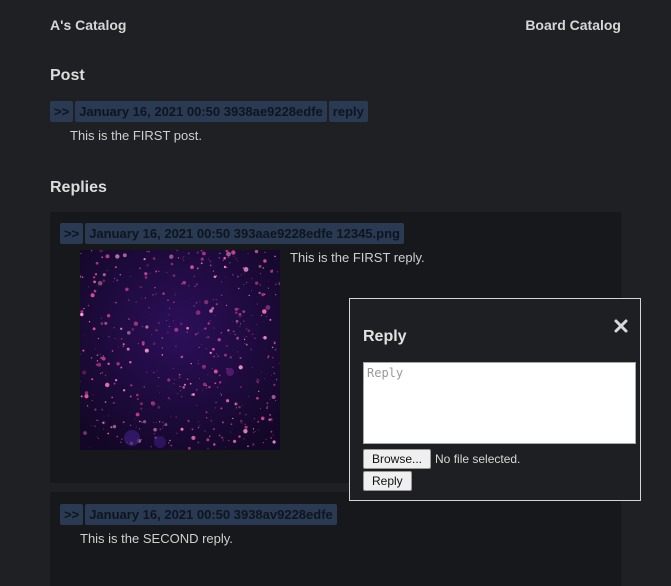 This screenshot has height=586, width=671. What do you see at coordinates (201, 111) in the screenshot?
I see `post-meta: January 16, 2021 00:50 3938ae9228edfe` at bounding box center [201, 111].